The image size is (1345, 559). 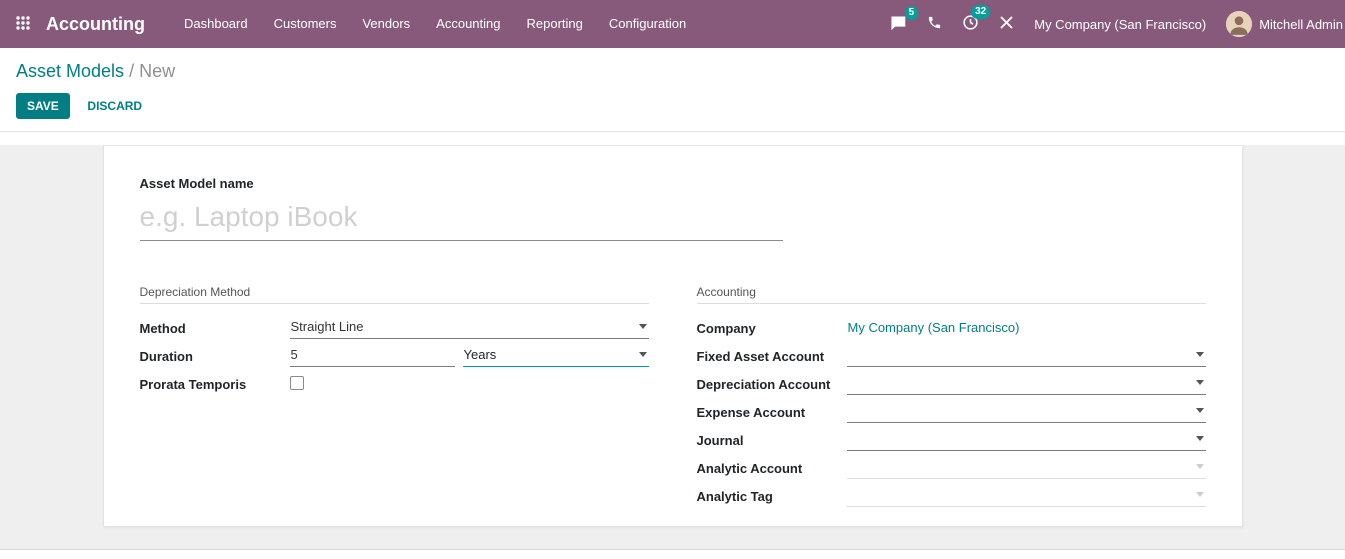 I want to click on analytic-account-row: Analytic Account, so click(x=951, y=468).